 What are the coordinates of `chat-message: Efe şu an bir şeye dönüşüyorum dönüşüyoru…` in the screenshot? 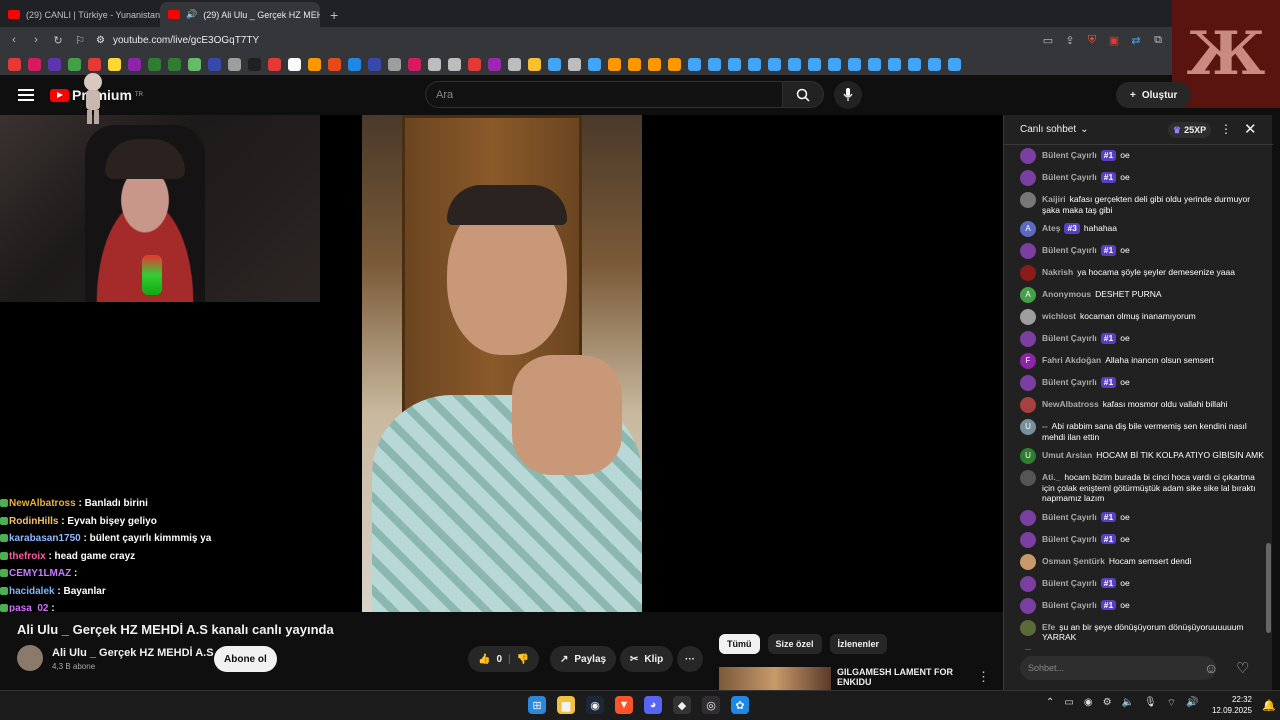 It's located at (1134, 631).